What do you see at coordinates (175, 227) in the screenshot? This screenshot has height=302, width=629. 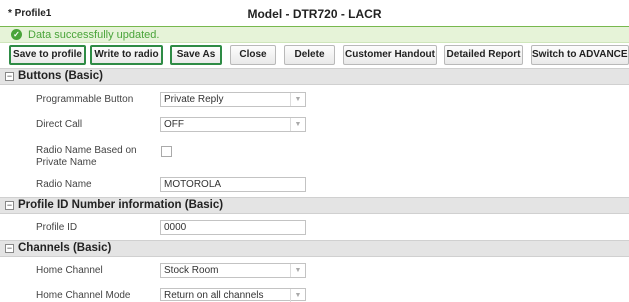 I see `input-value: 0000` at bounding box center [175, 227].